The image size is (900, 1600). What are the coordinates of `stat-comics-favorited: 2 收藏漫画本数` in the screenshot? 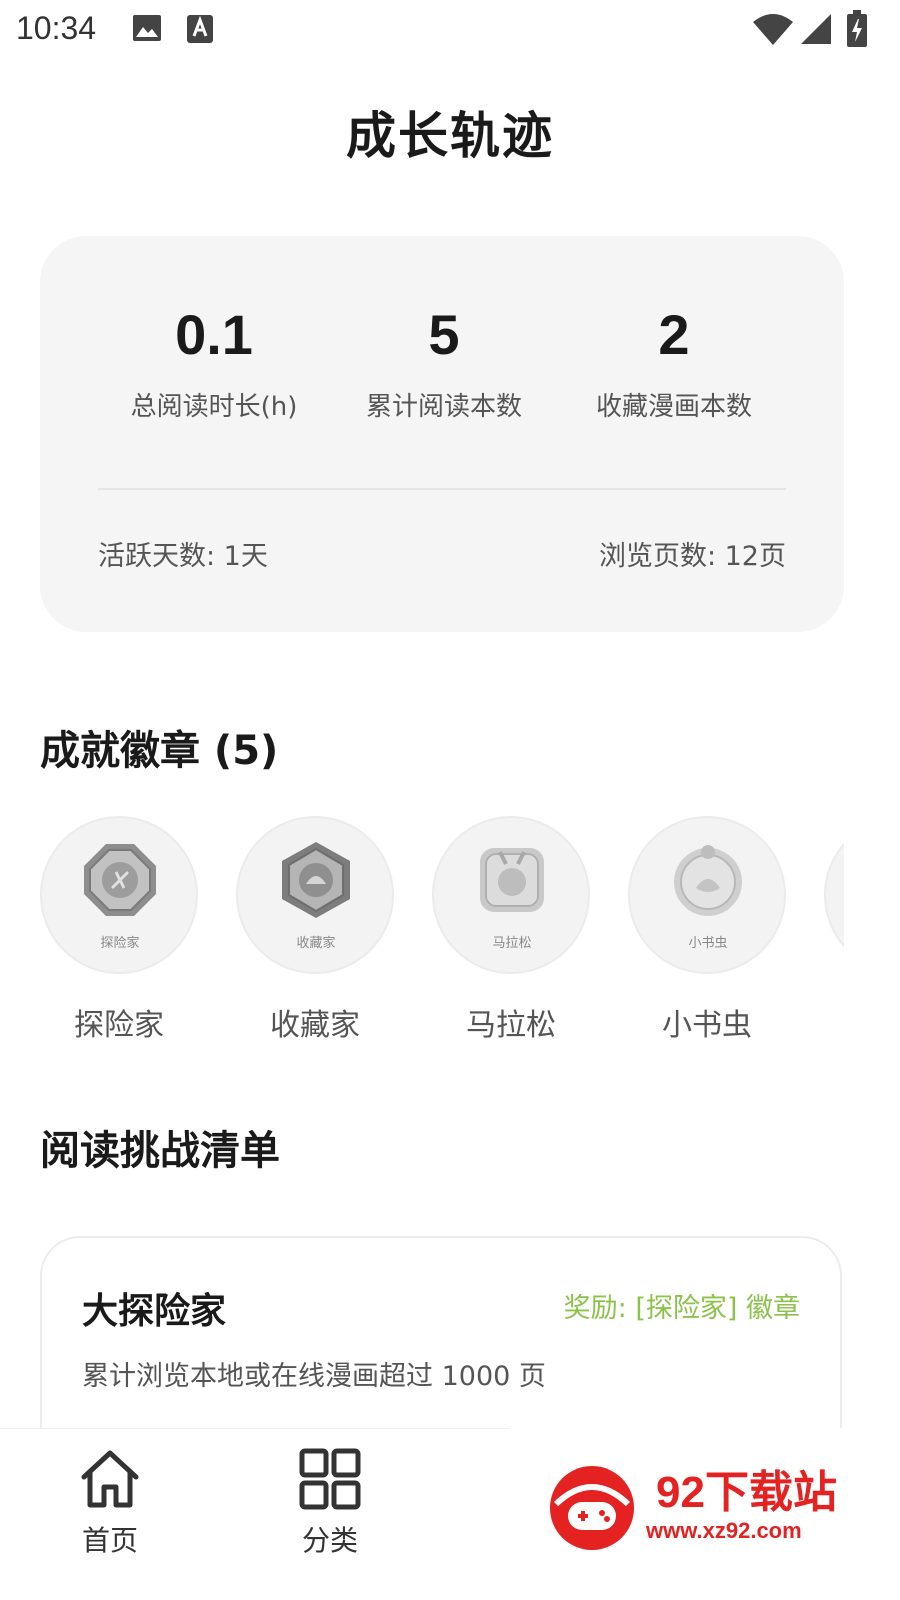 It's located at (674, 361).